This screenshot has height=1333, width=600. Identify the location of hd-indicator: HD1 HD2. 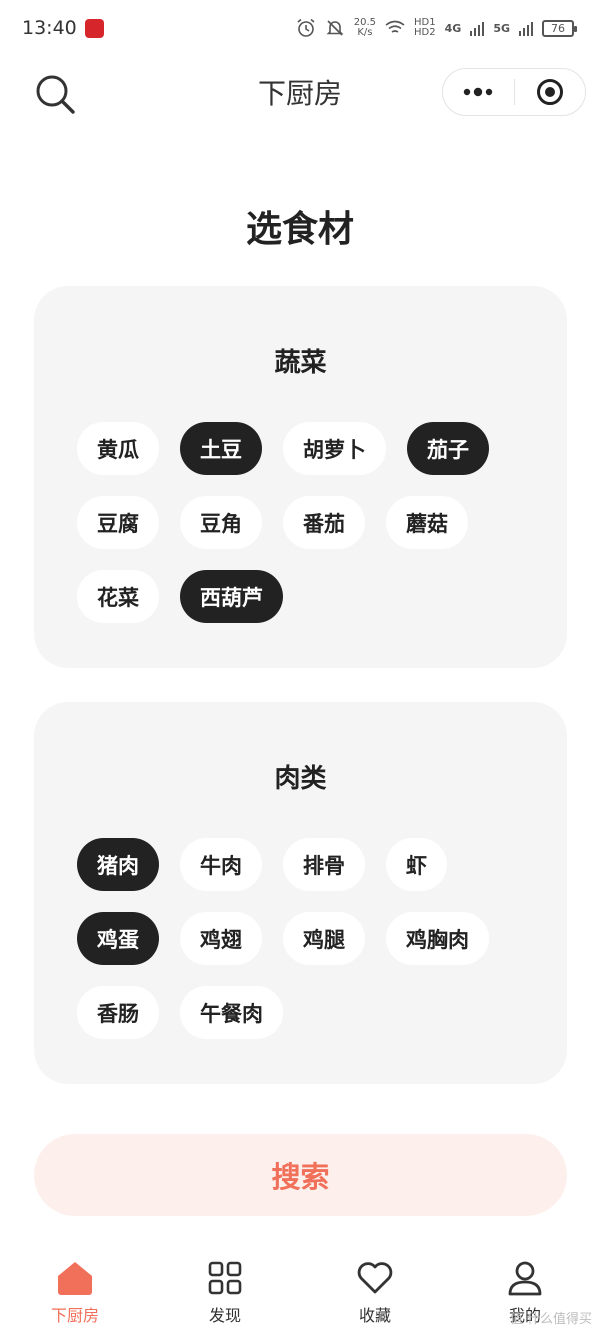
(425, 28).